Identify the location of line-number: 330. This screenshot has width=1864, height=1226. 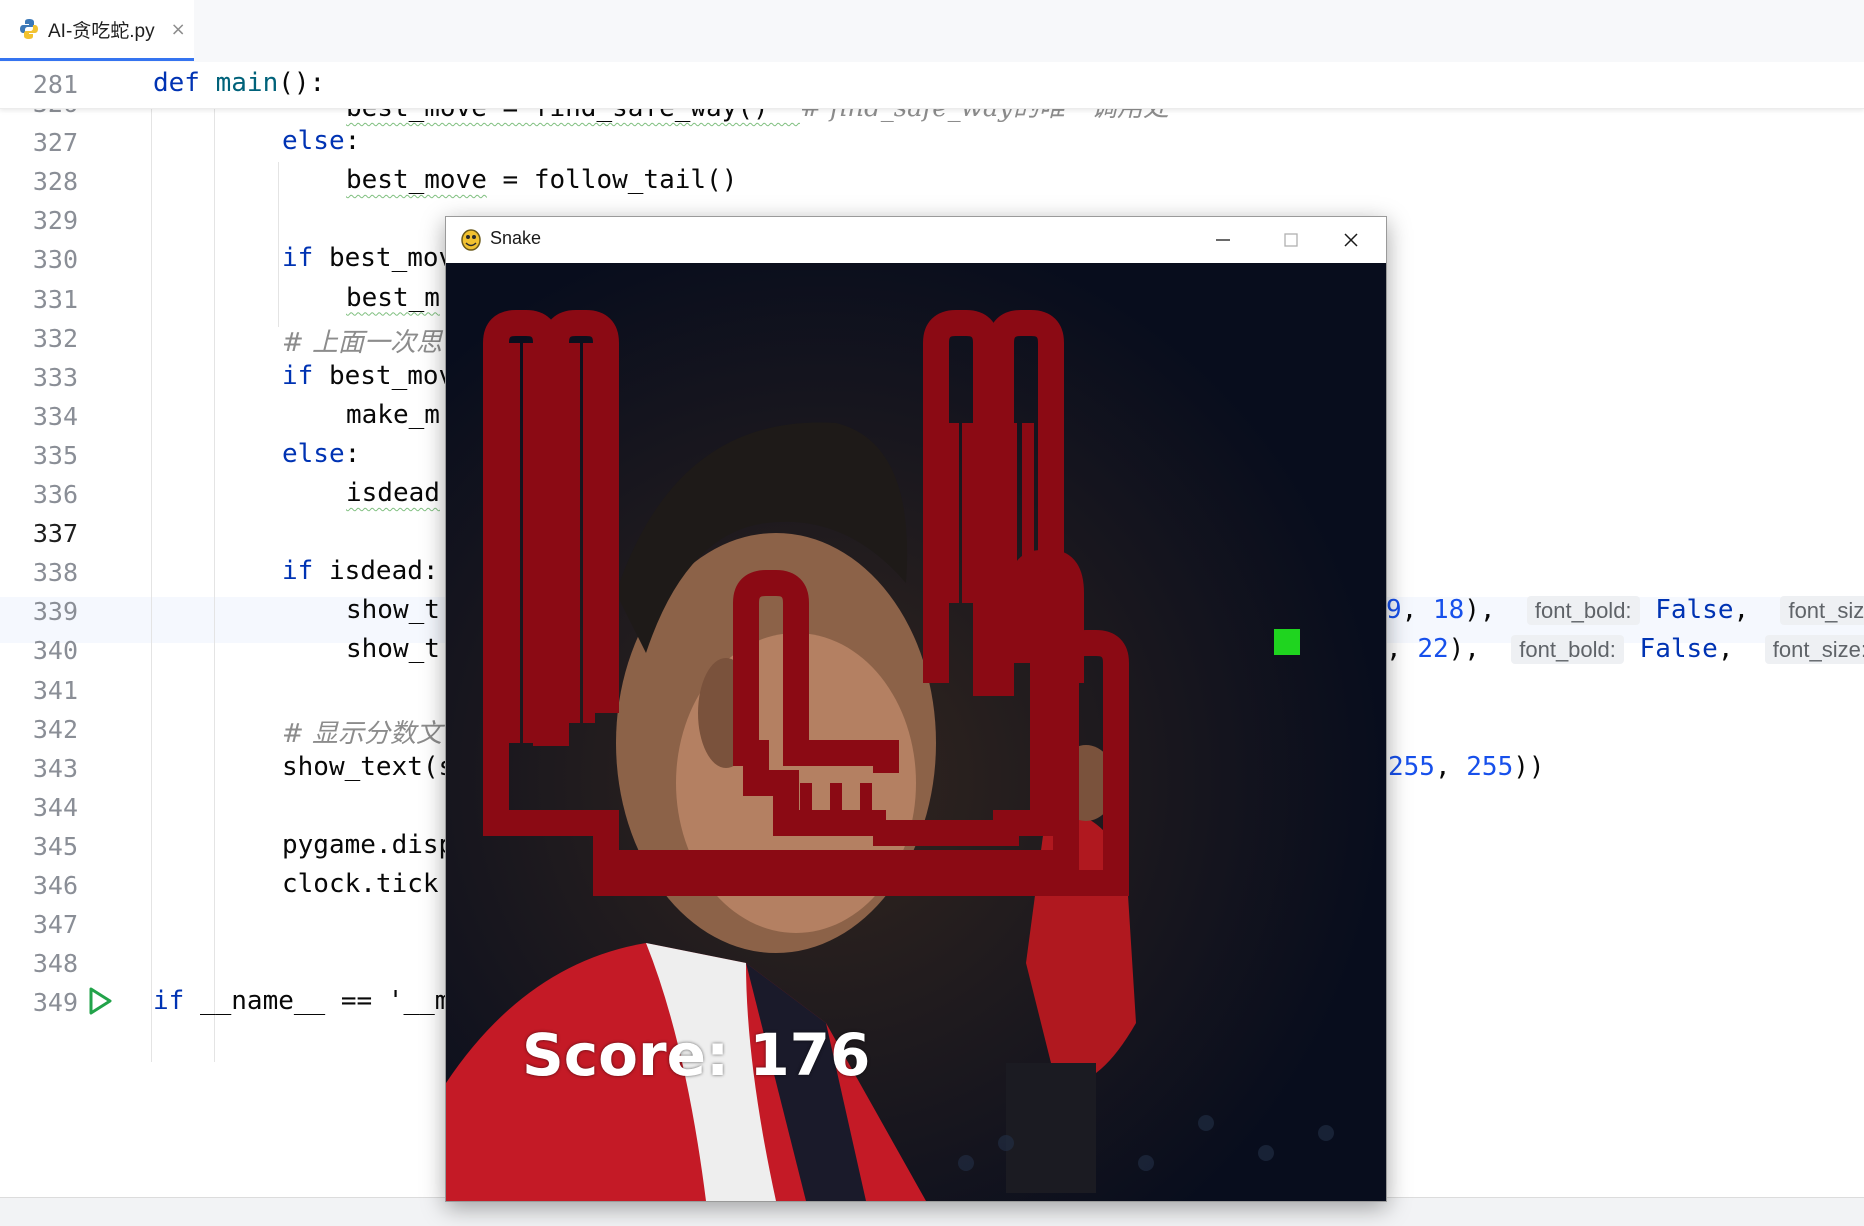
(55, 260).